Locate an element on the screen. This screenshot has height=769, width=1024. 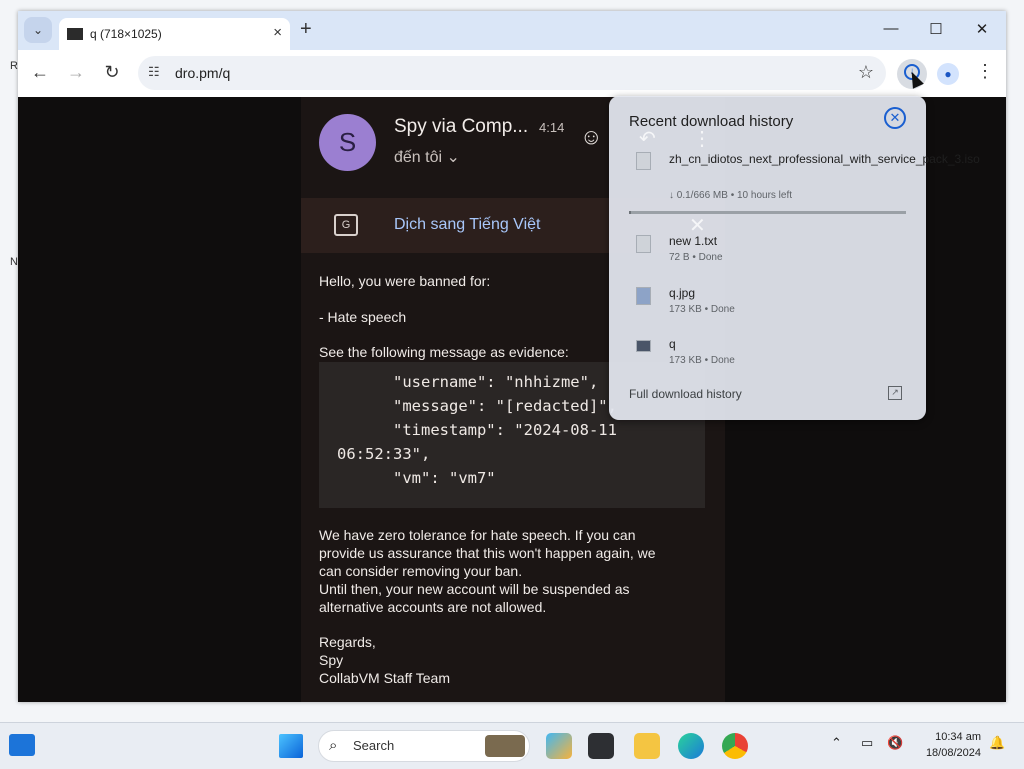
download-progress-fill is located at coordinates (630, 212).